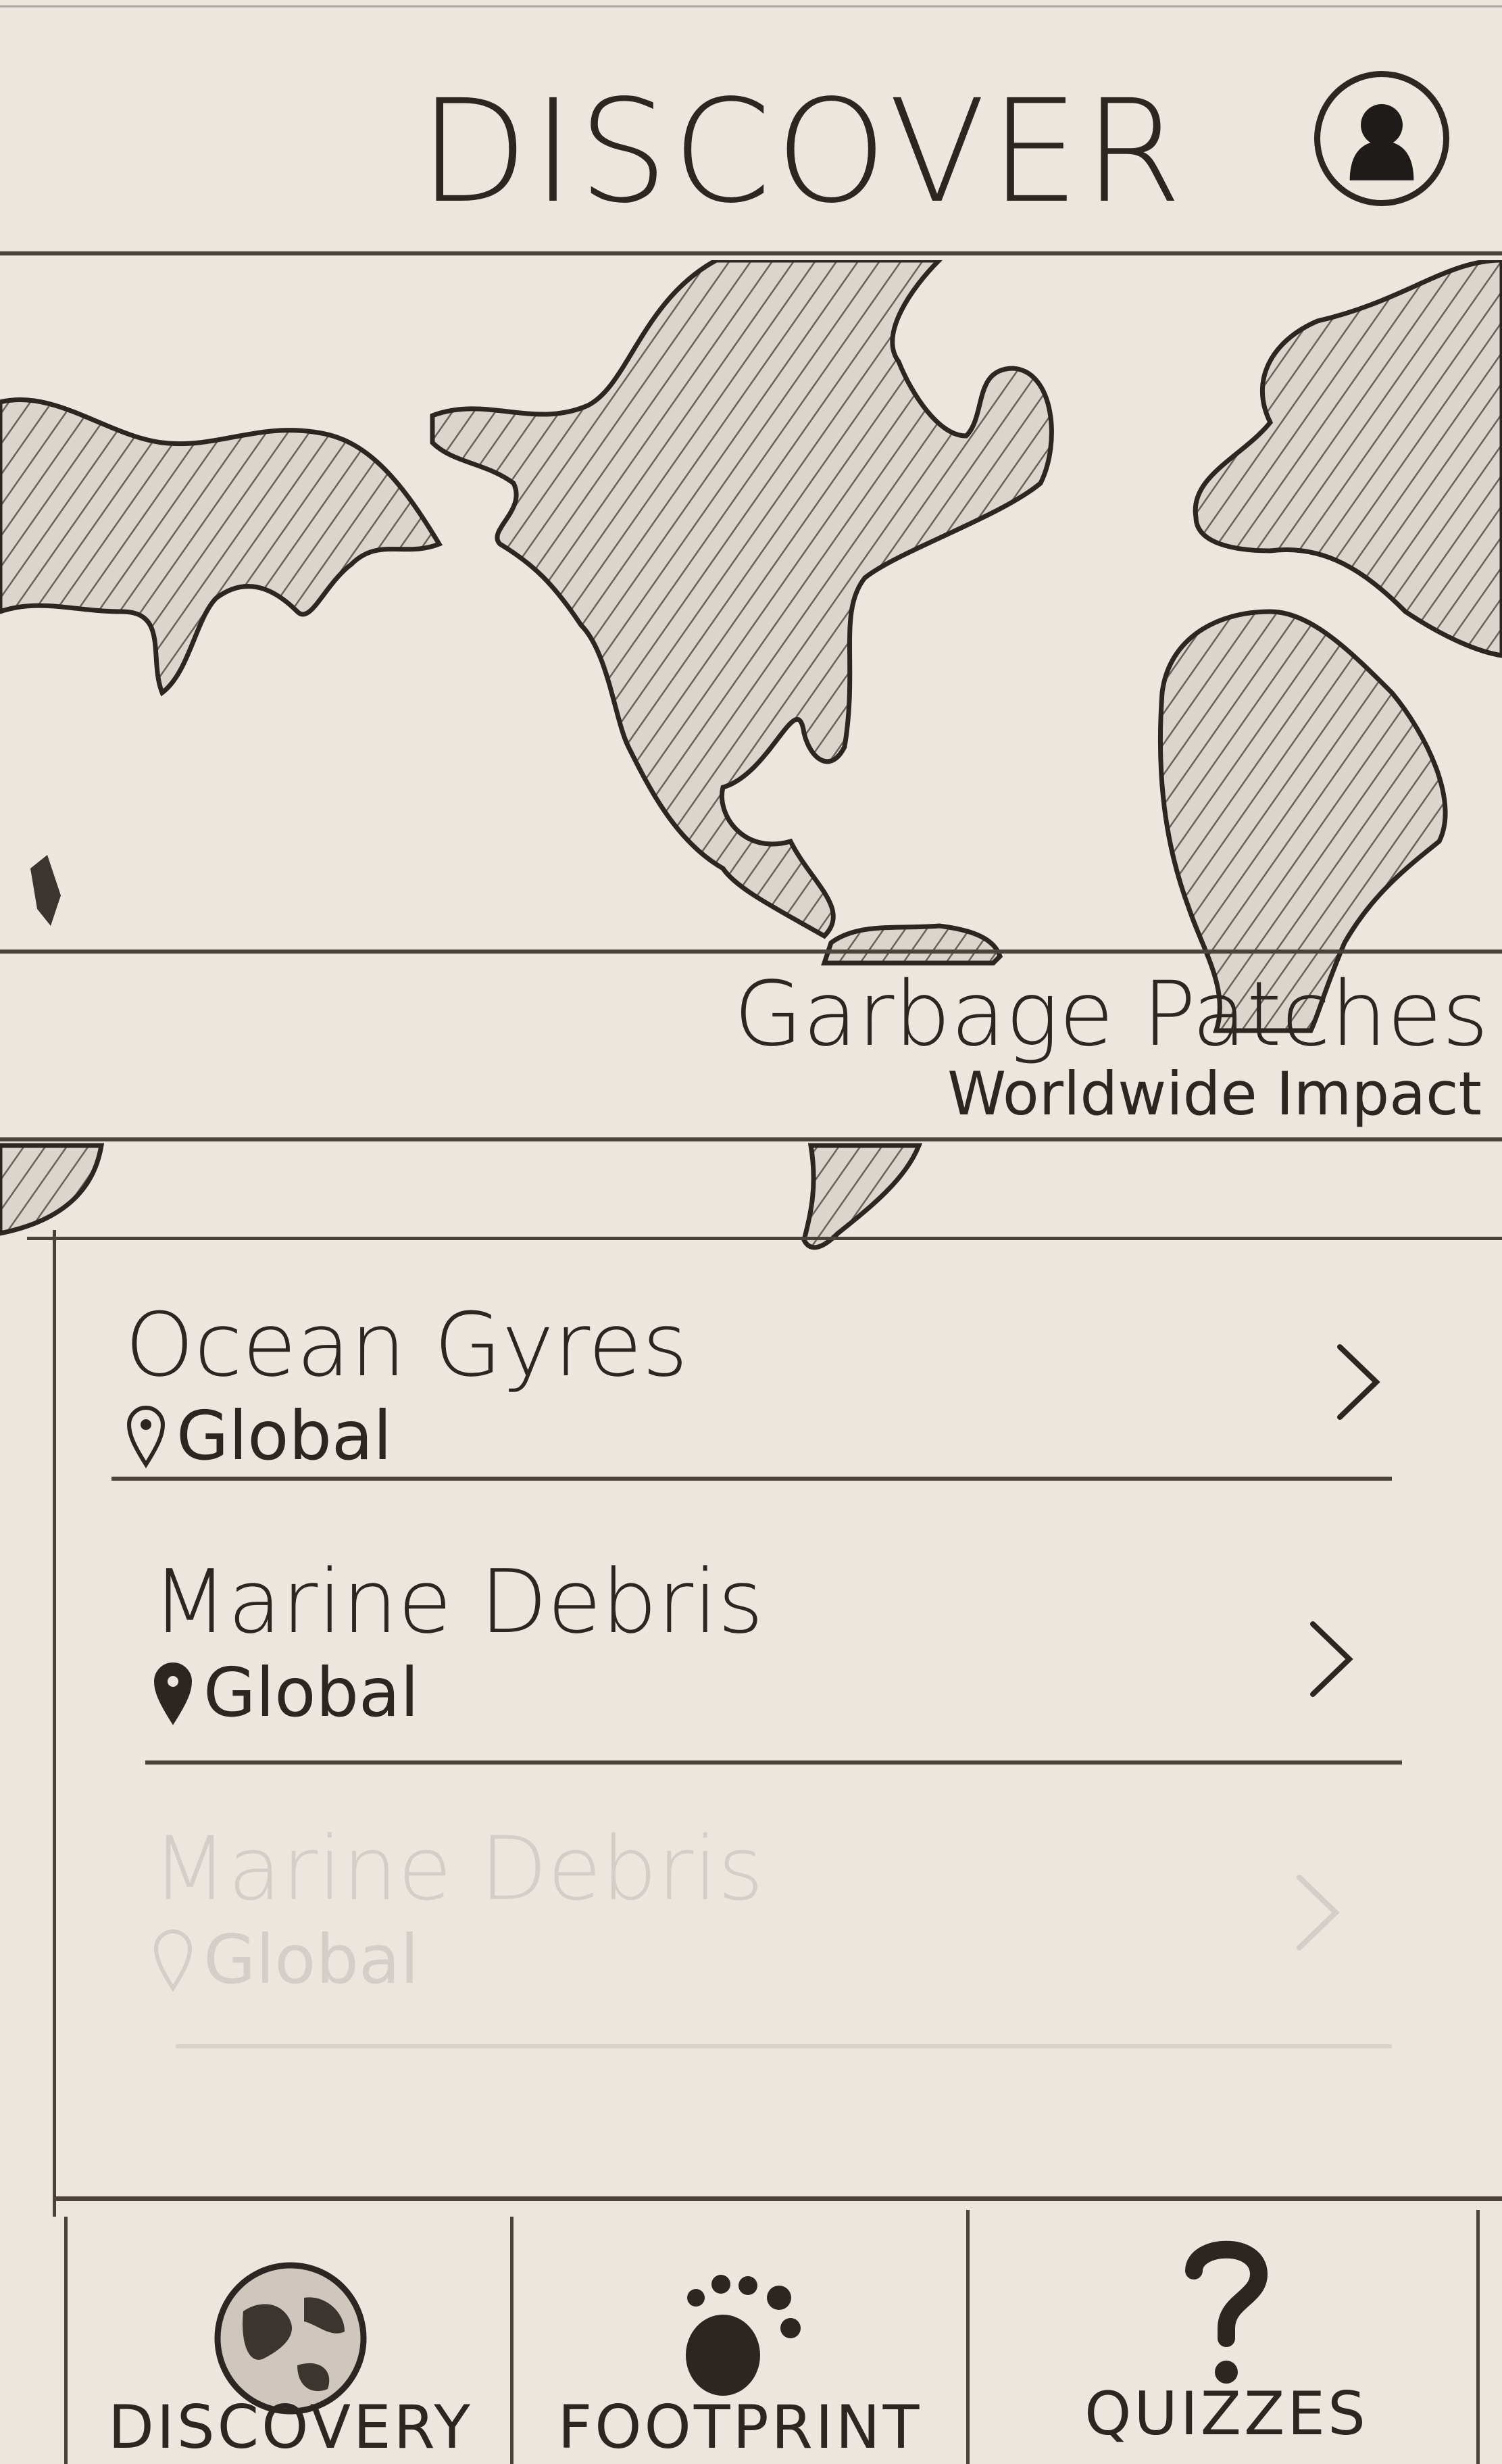 The width and height of the screenshot is (1502, 2464). I want to click on landmass-americas, so click(742, 598).